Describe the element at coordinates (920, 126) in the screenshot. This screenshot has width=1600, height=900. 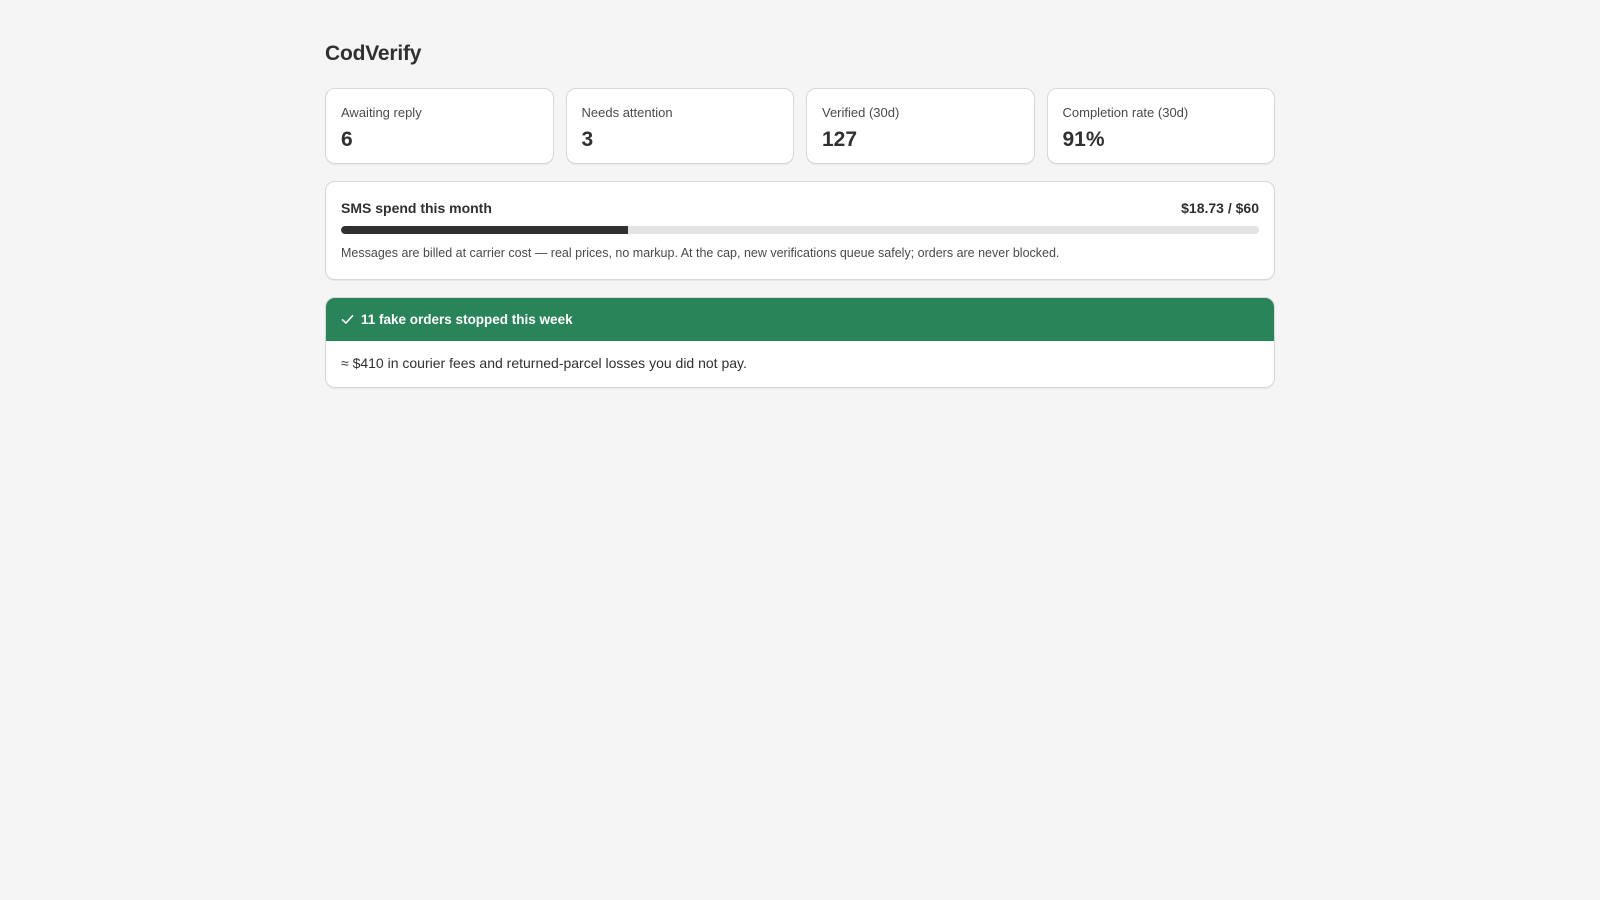
I see `stat-card-verified: Verified (30d) 127` at that location.